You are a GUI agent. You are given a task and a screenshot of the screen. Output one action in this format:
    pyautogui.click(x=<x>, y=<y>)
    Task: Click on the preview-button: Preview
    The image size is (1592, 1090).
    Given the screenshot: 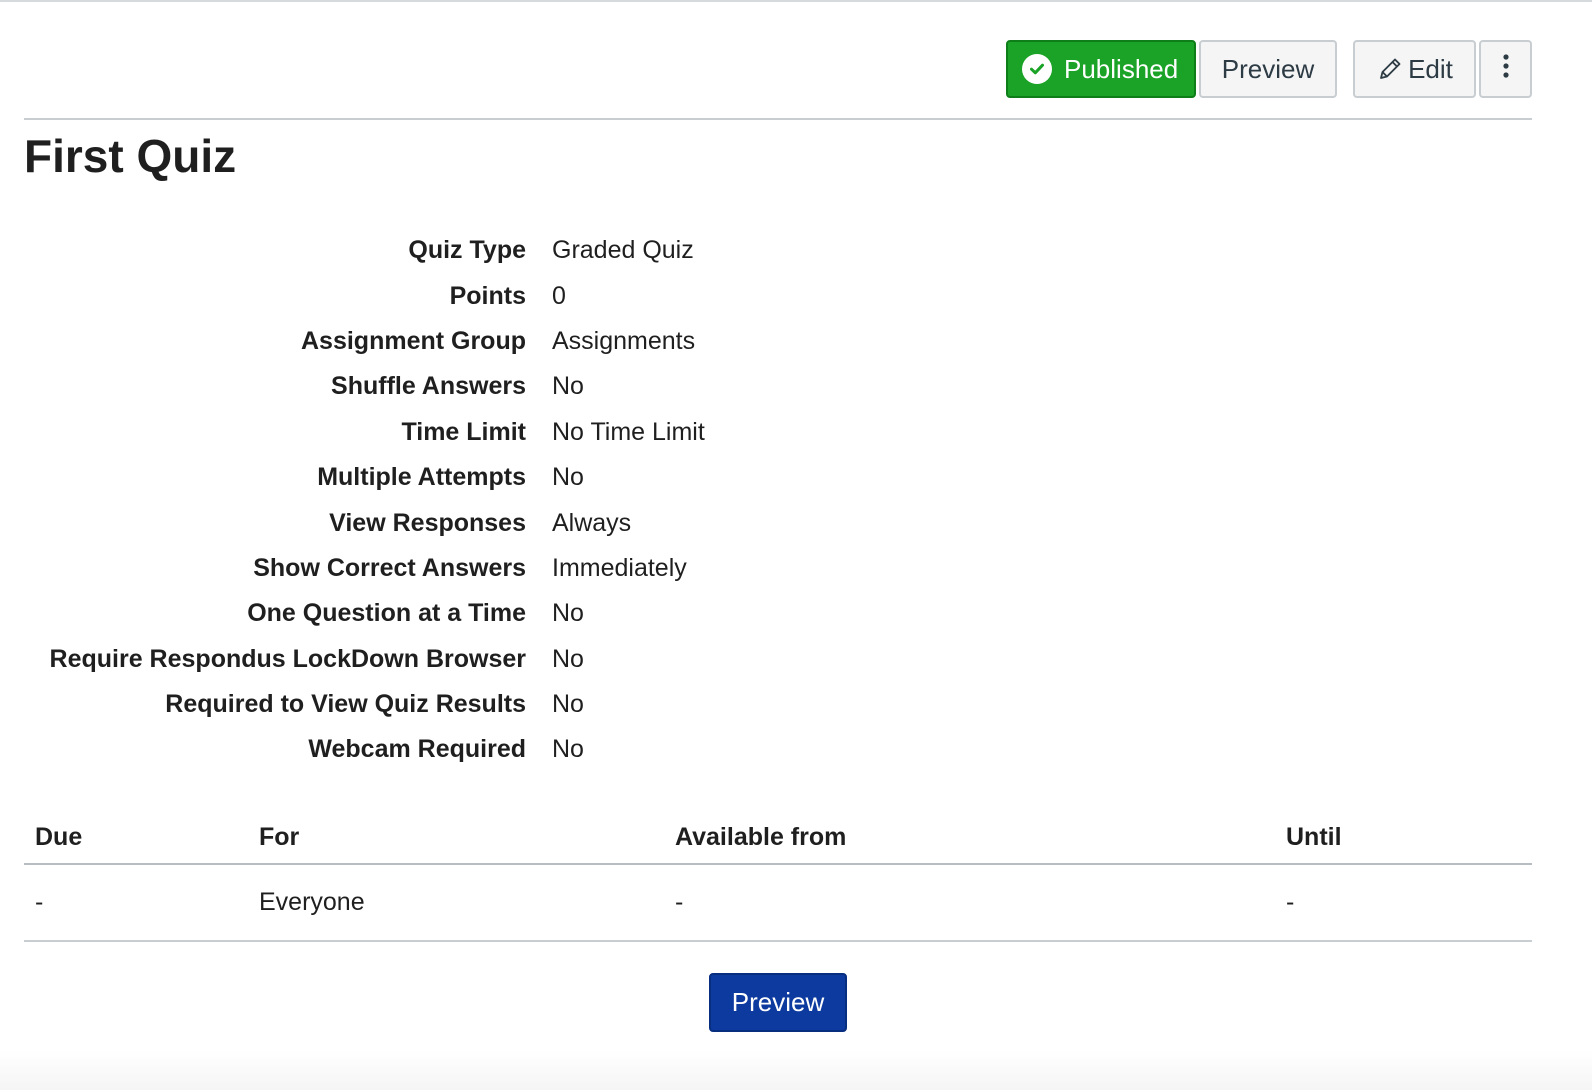 What is the action you would take?
    pyautogui.click(x=1268, y=69)
    